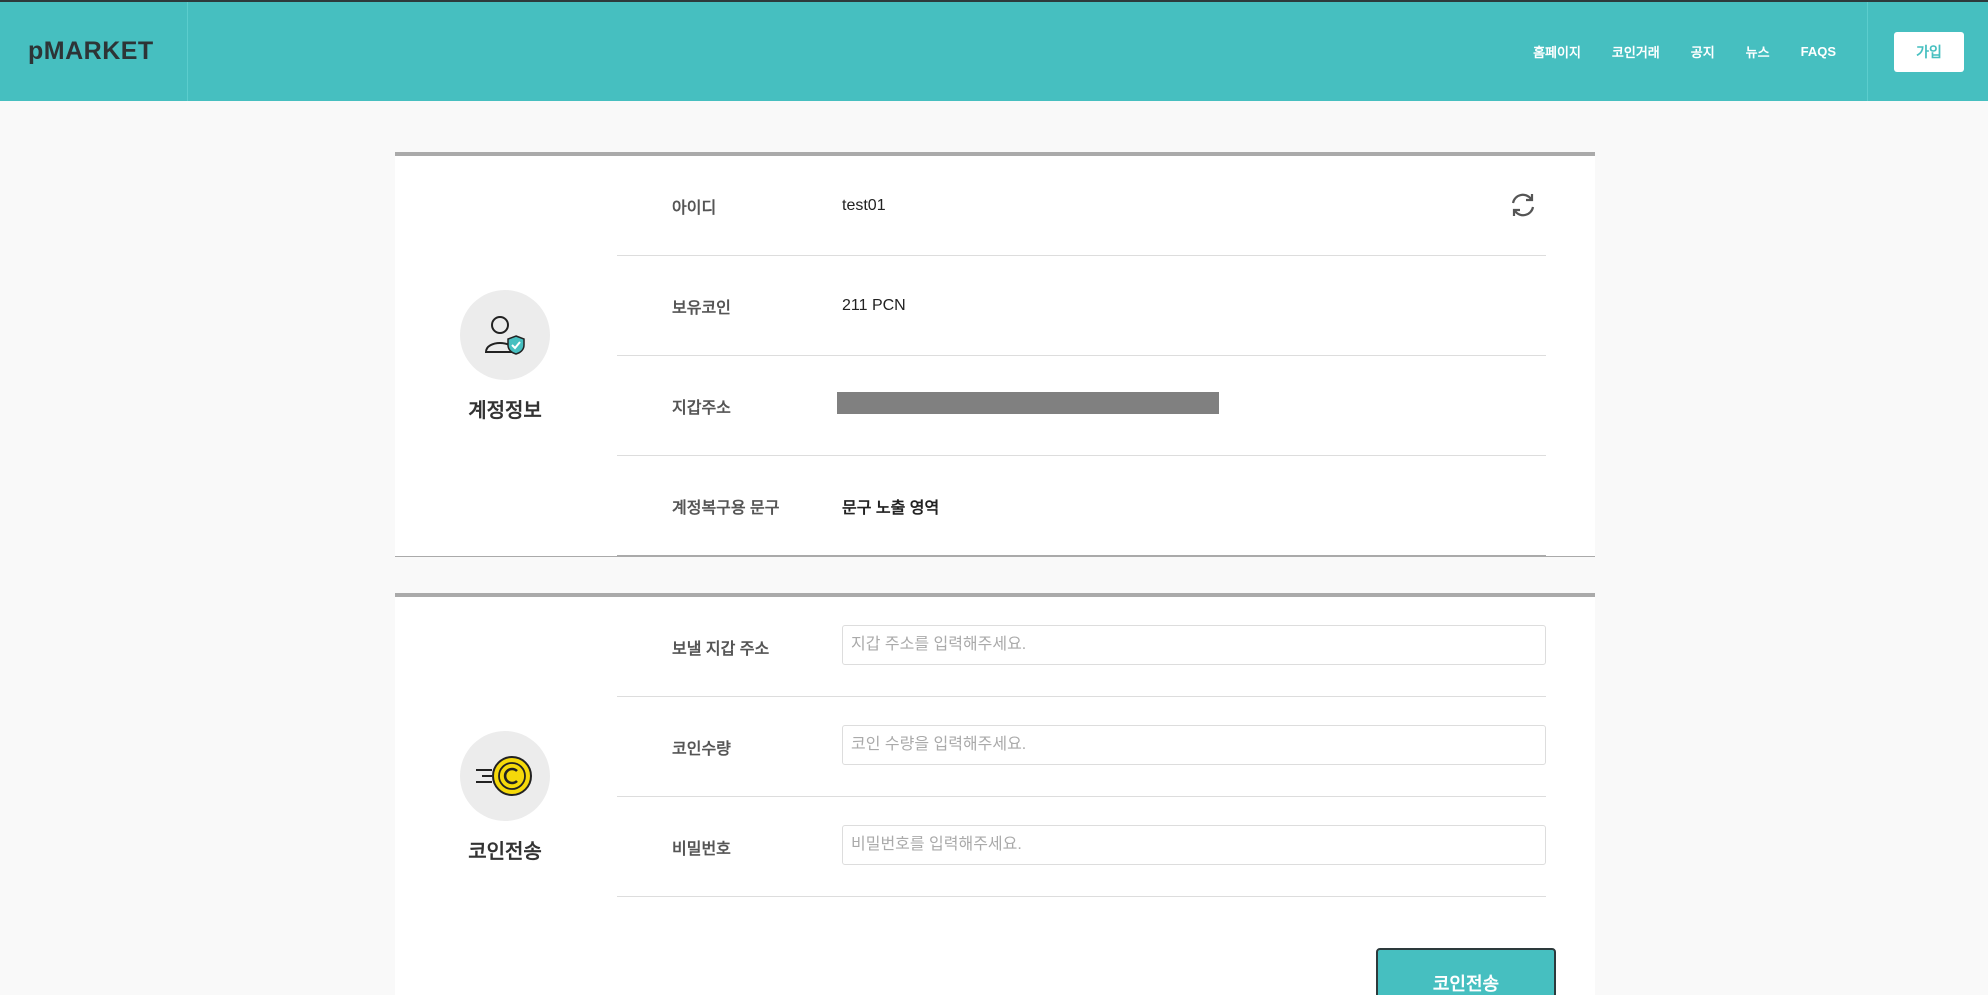 The image size is (1988, 995). Describe the element at coordinates (505, 851) in the screenshot. I see `transfer-section-title: 코인전송` at that location.